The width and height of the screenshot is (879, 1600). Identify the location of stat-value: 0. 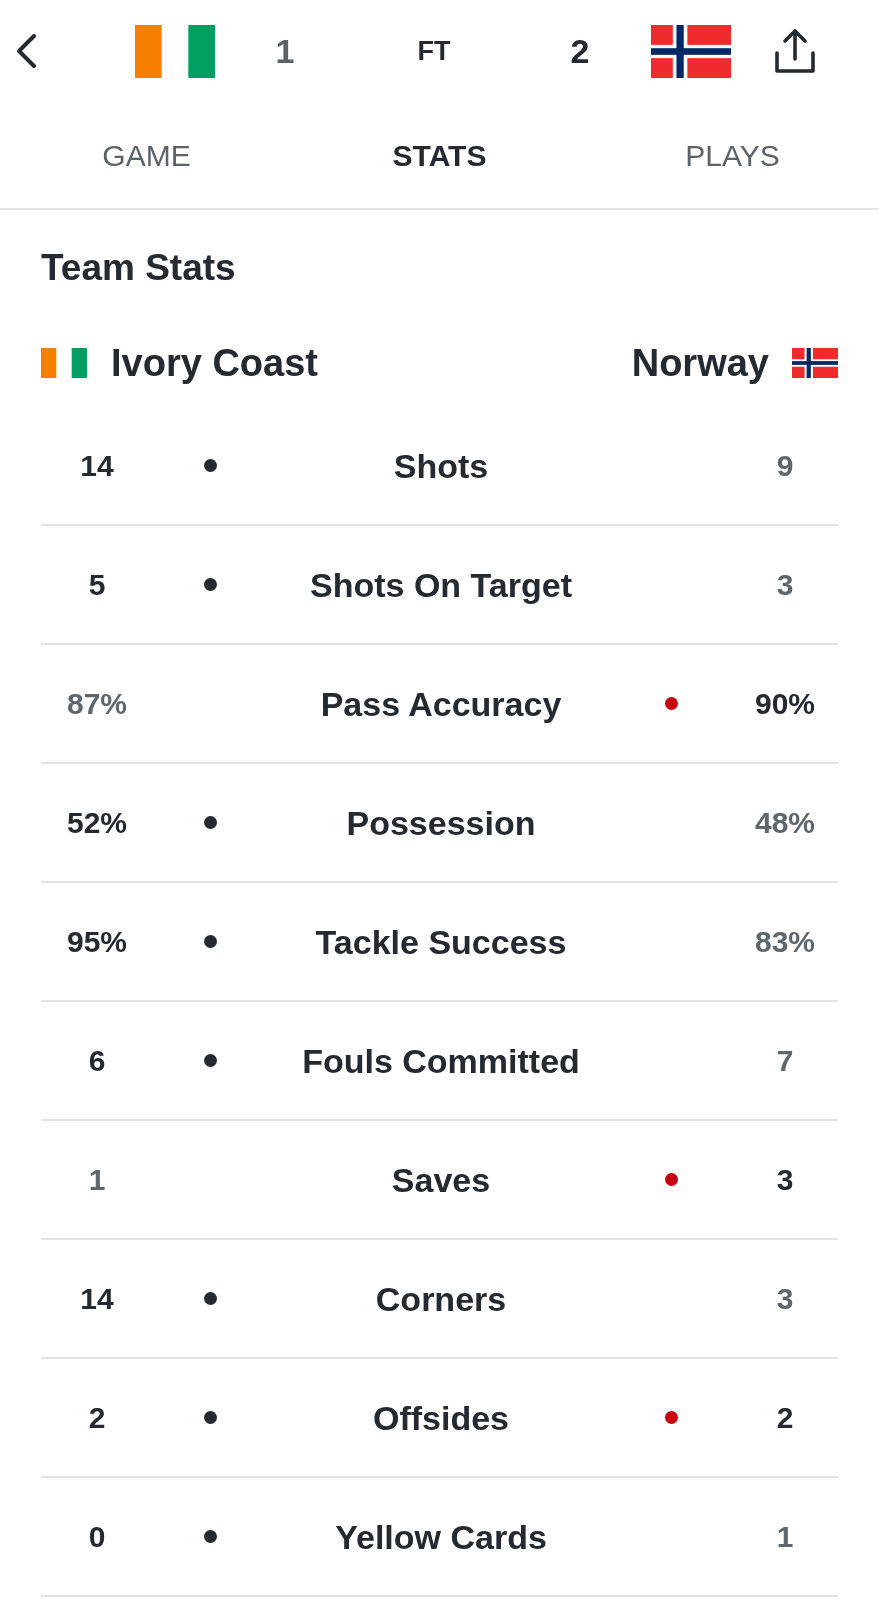
(97, 1536).